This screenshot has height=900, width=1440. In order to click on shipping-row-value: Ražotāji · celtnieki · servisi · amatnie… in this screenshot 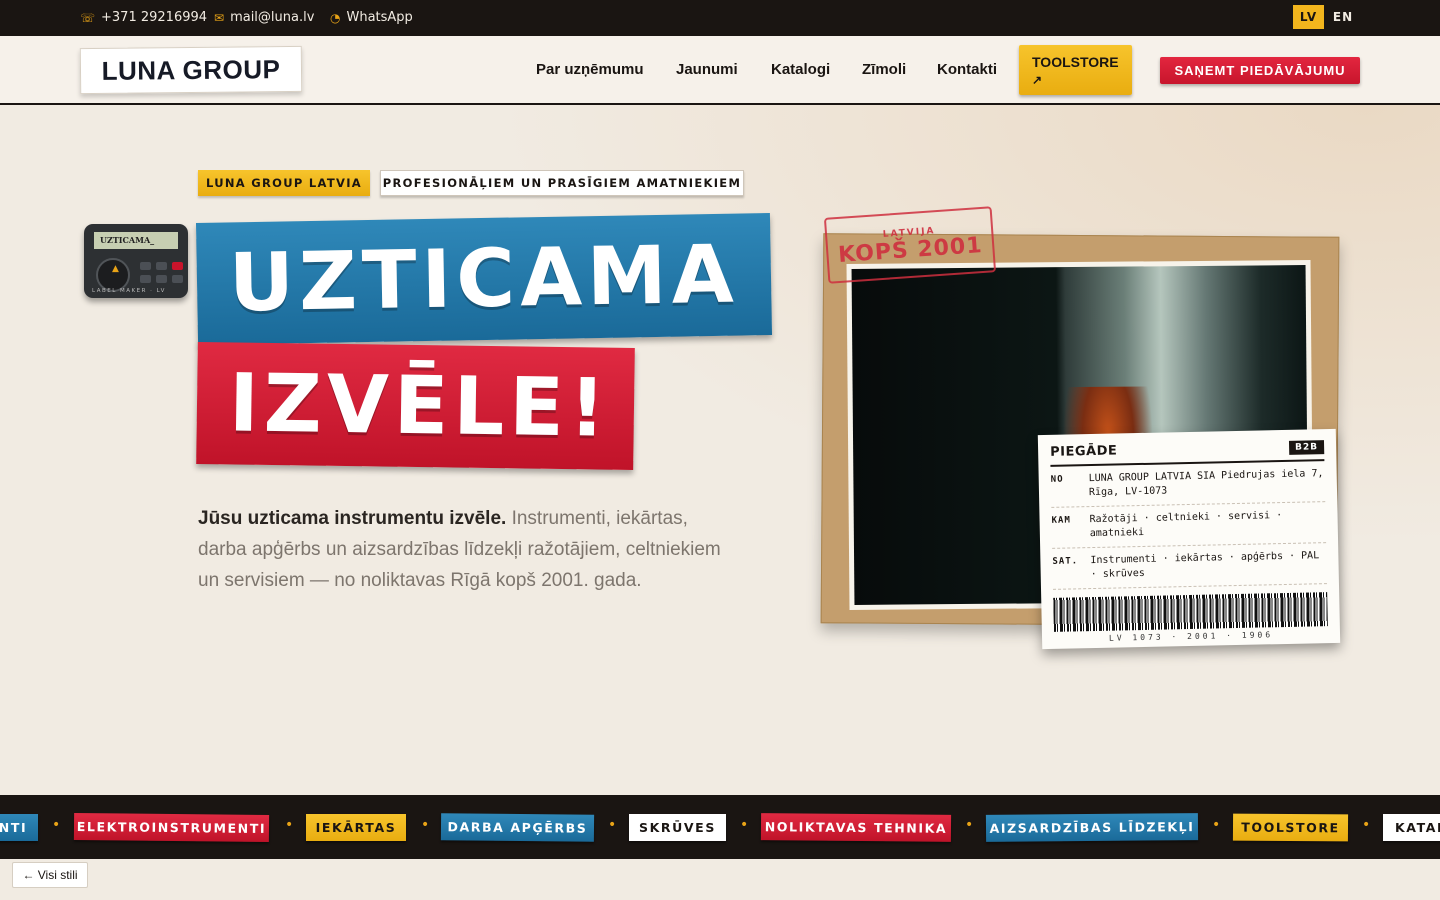, I will do `click(1186, 525)`.